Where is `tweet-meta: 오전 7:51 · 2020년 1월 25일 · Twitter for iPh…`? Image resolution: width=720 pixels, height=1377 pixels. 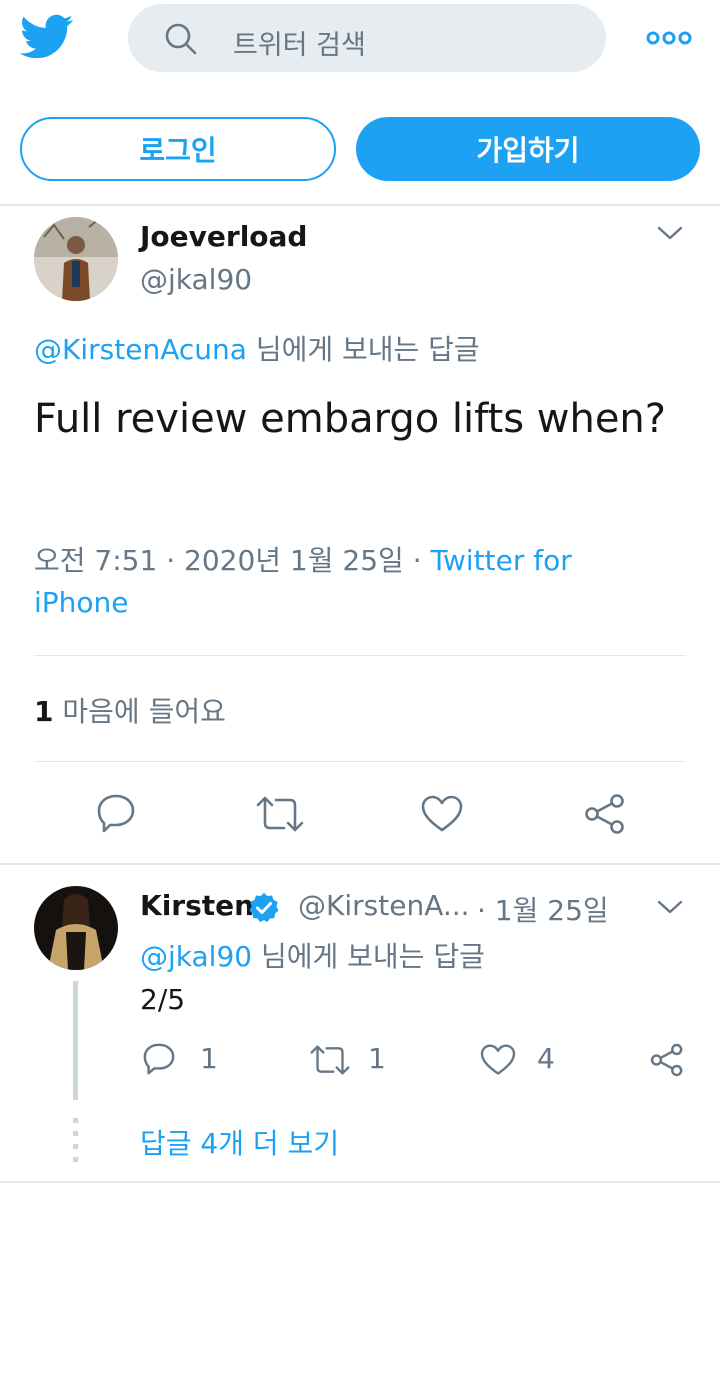
tweet-meta: 오전 7:51 · 2020년 1월 25일 · Twitter for iPh… is located at coordinates (334, 582).